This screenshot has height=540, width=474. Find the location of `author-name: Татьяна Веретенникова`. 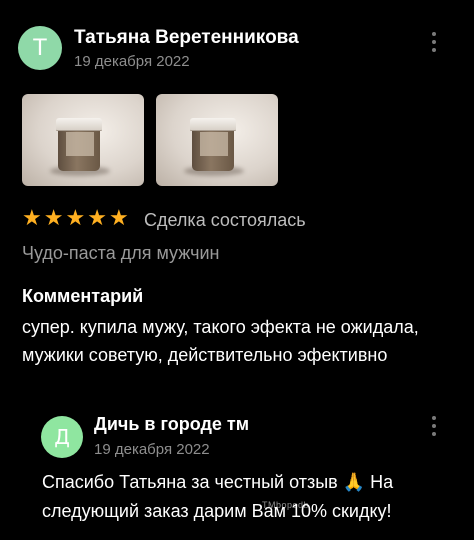

author-name: Татьяна Веретенникова is located at coordinates (186, 38).